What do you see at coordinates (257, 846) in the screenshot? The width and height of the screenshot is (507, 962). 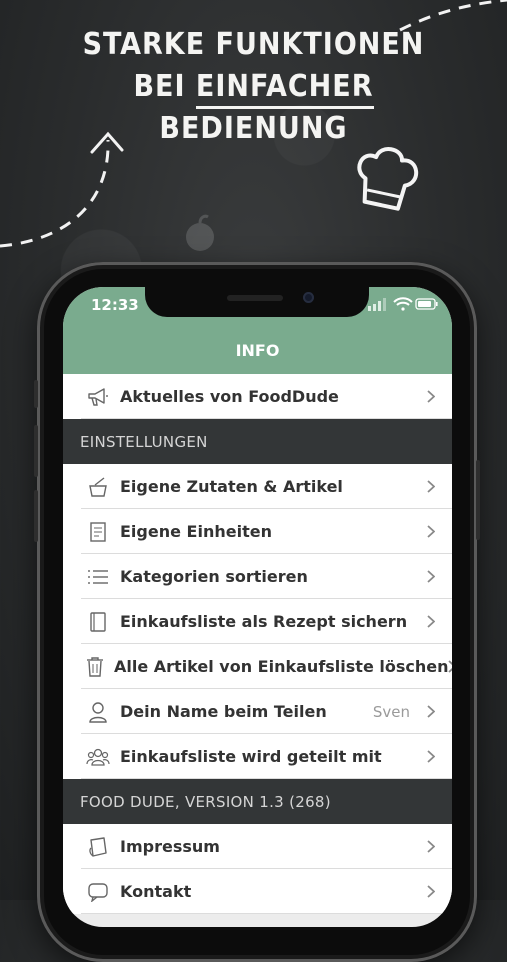 I see `info-item-impressum: Impressum` at bounding box center [257, 846].